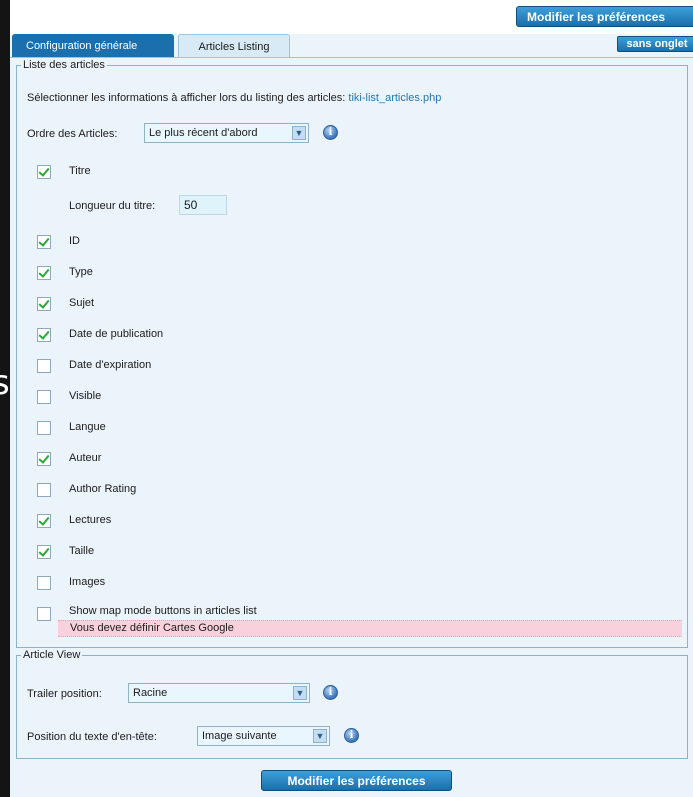 The width and height of the screenshot is (693, 797). What do you see at coordinates (87, 582) in the screenshot?
I see `checkbox-images-label: Images` at bounding box center [87, 582].